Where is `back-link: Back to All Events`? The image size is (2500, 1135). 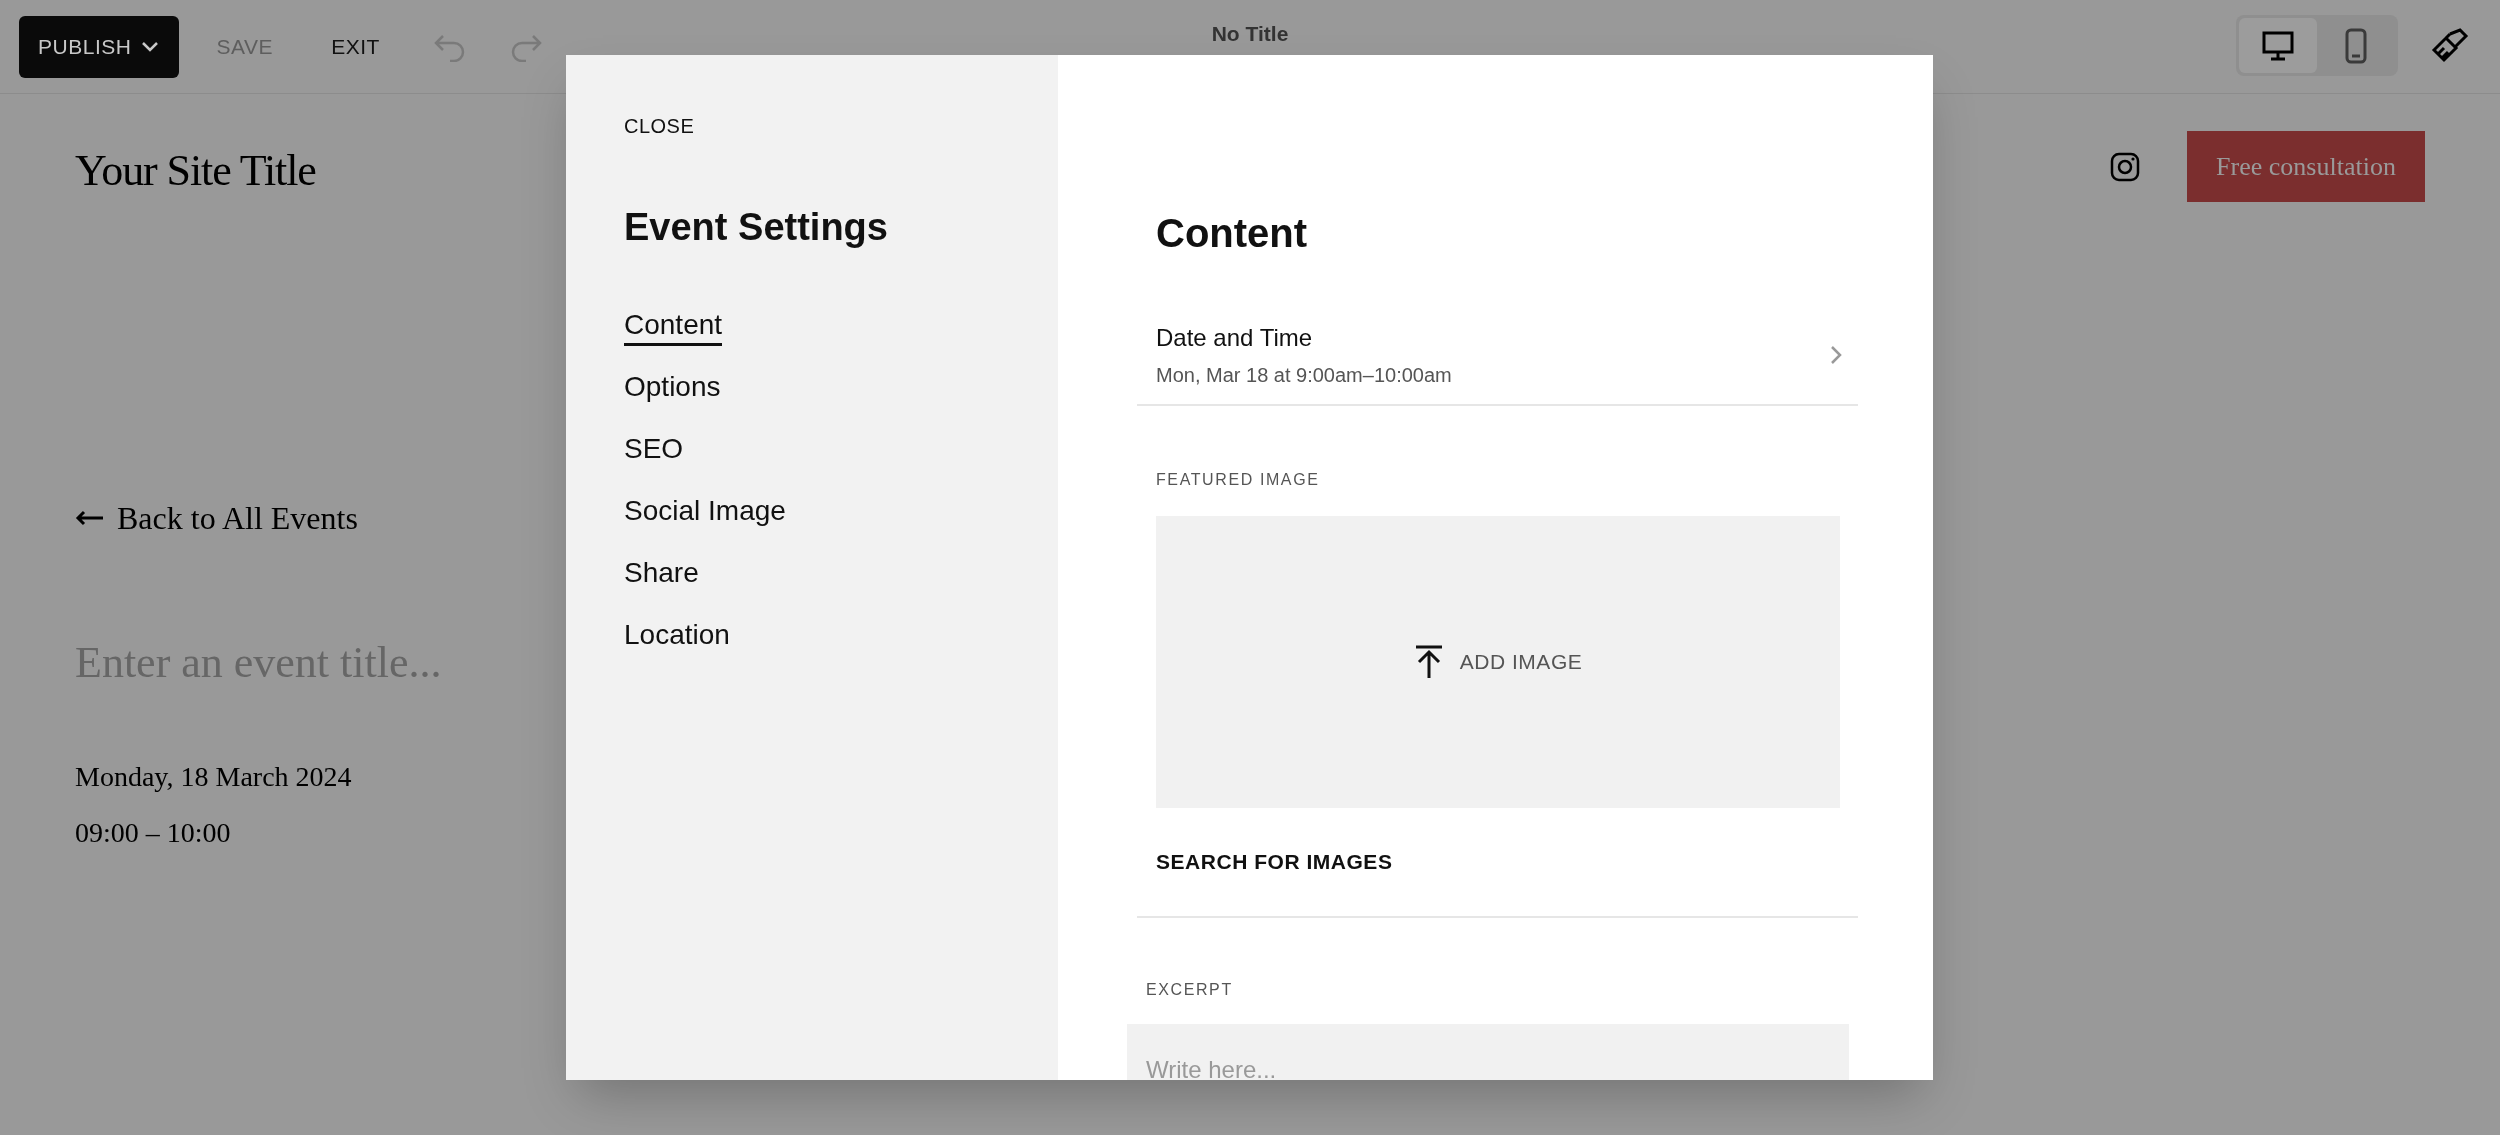
back-link: Back to All Events is located at coordinates (216, 518).